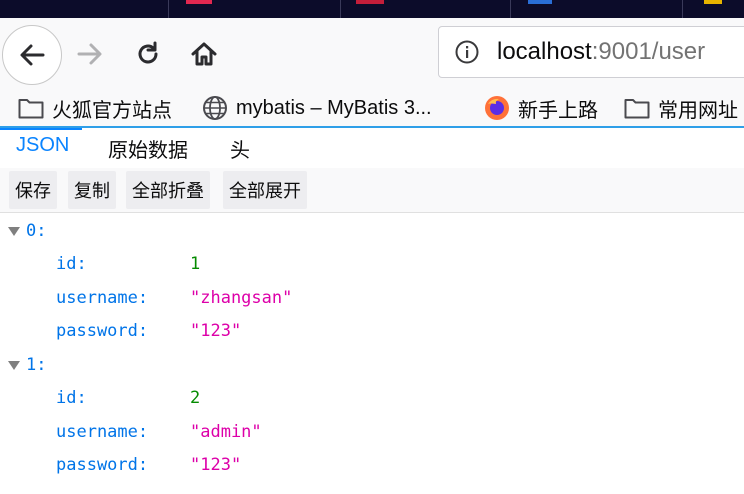 Image resolution: width=744 pixels, height=494 pixels. What do you see at coordinates (168, 190) in the screenshot?
I see `collapse-all-button: 全部折叠` at bounding box center [168, 190].